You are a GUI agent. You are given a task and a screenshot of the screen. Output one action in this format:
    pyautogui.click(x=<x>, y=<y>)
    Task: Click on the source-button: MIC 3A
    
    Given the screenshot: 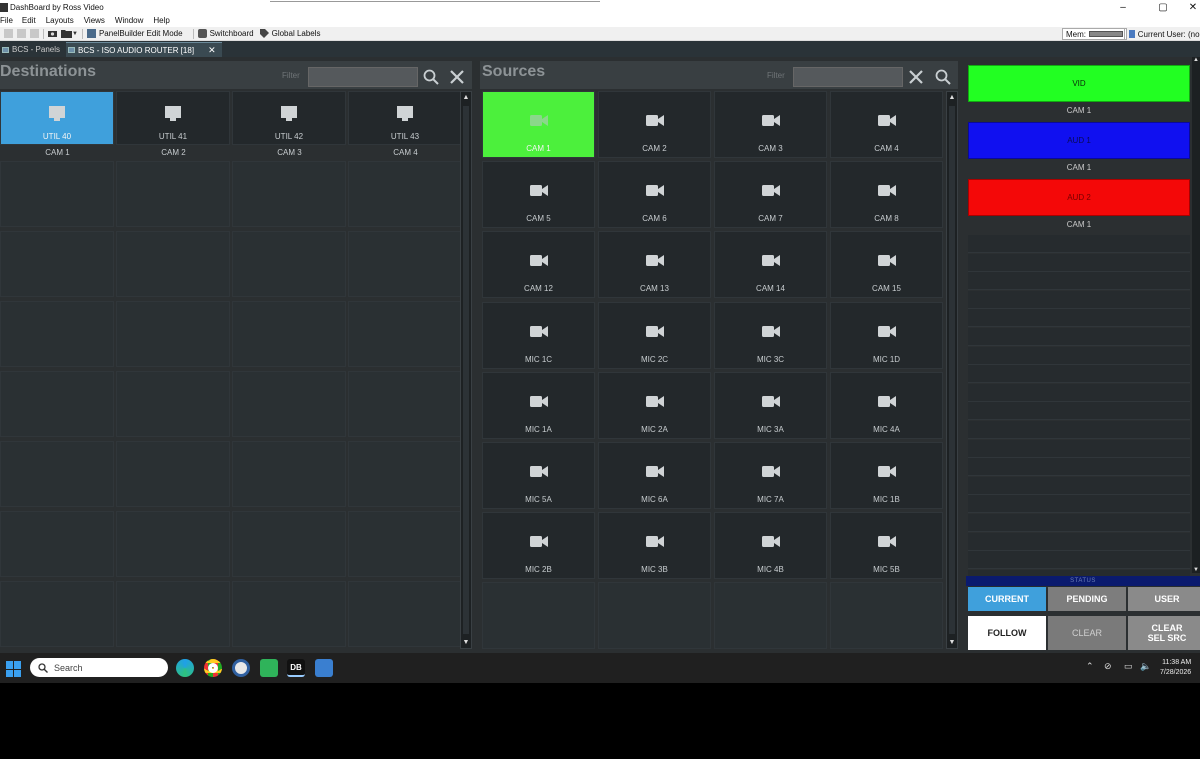 What is the action you would take?
    pyautogui.click(x=770, y=406)
    